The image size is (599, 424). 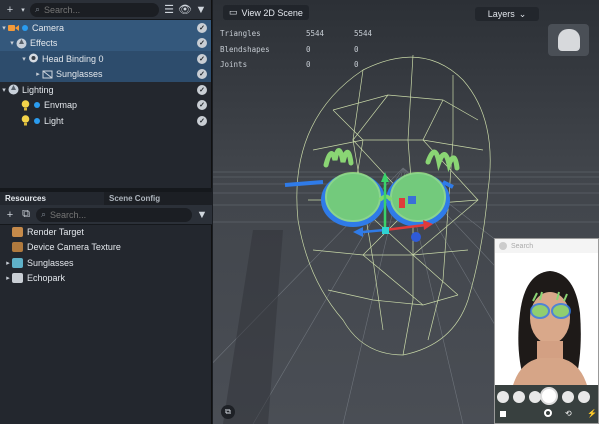 What do you see at coordinates (234, 64) in the screenshot?
I see `stat-name: Joints` at bounding box center [234, 64].